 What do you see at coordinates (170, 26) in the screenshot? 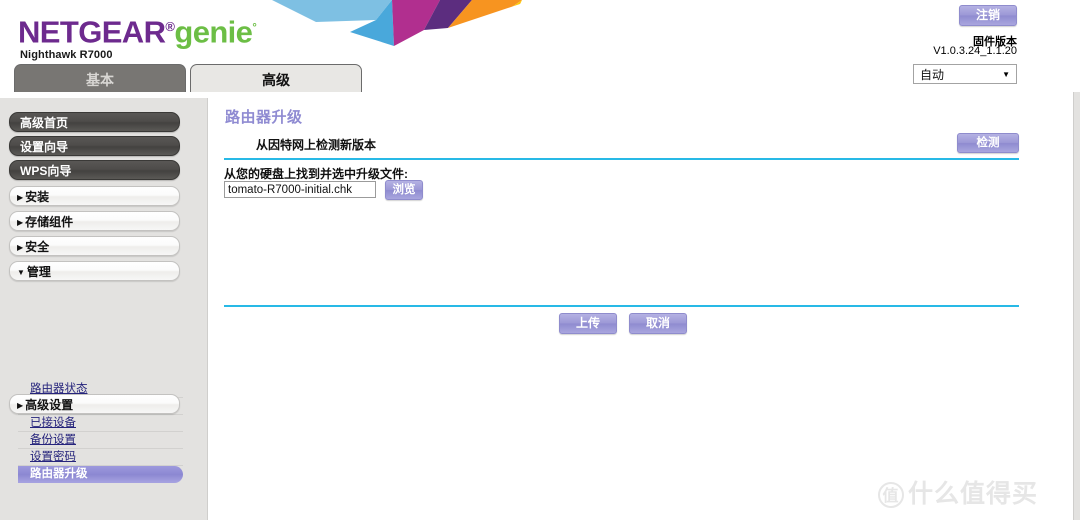
I see `registered-mark-icon: ®` at bounding box center [170, 26].